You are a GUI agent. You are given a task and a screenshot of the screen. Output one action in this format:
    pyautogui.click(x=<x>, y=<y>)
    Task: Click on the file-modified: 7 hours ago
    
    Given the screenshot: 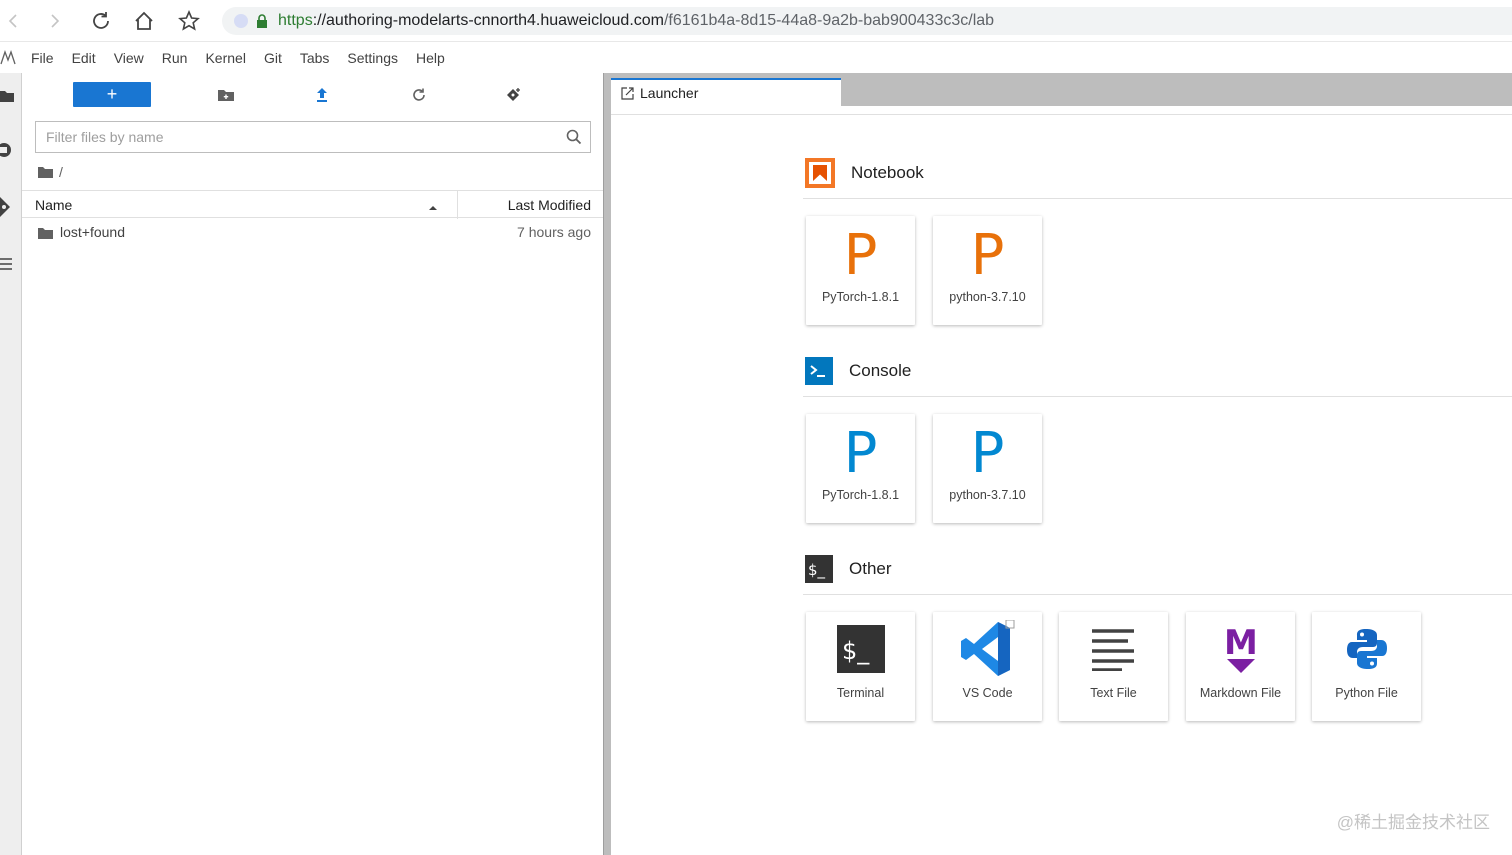 What is the action you would take?
    pyautogui.click(x=554, y=232)
    